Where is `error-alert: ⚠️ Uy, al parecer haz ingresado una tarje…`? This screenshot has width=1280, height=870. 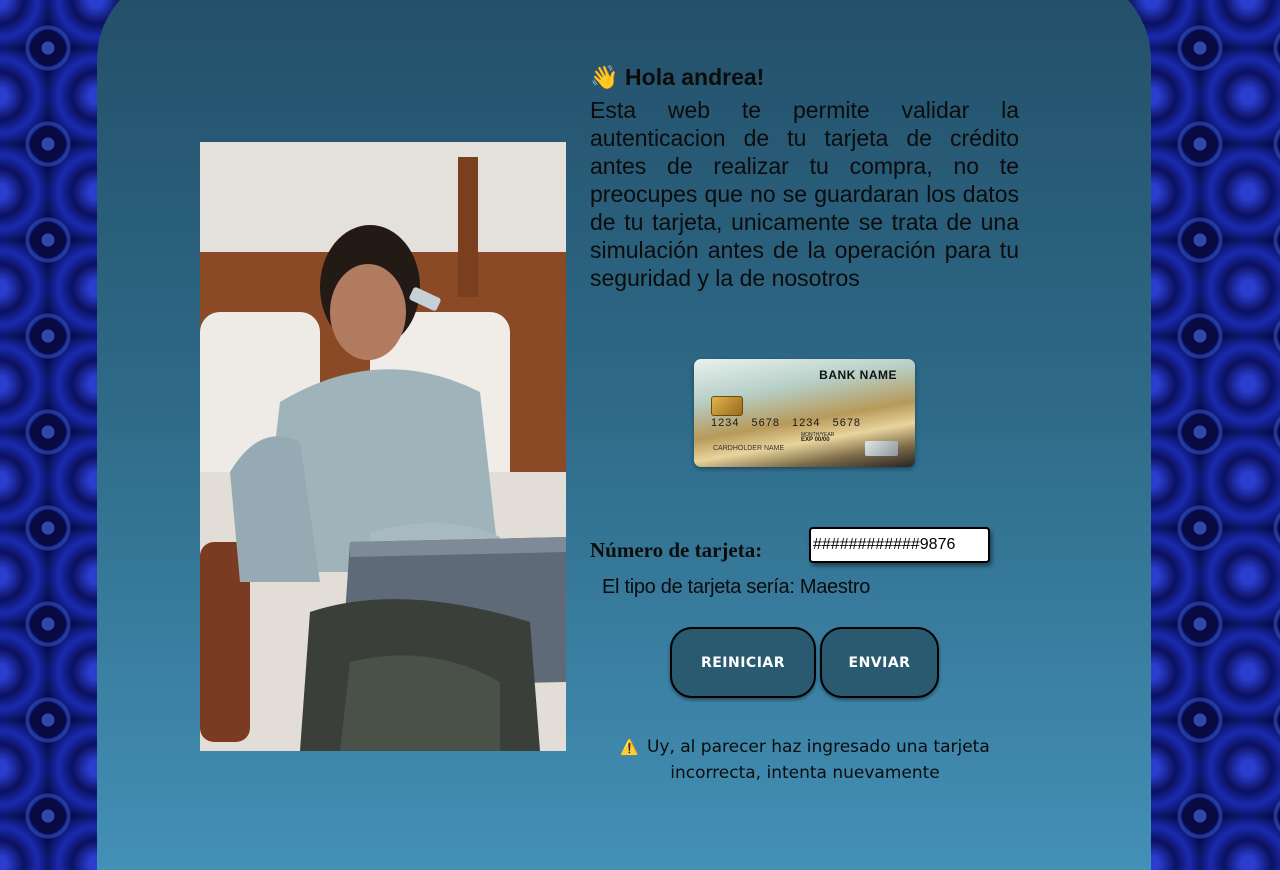 error-alert: ⚠️ Uy, al parecer haz ingresado una tarje… is located at coordinates (805, 760).